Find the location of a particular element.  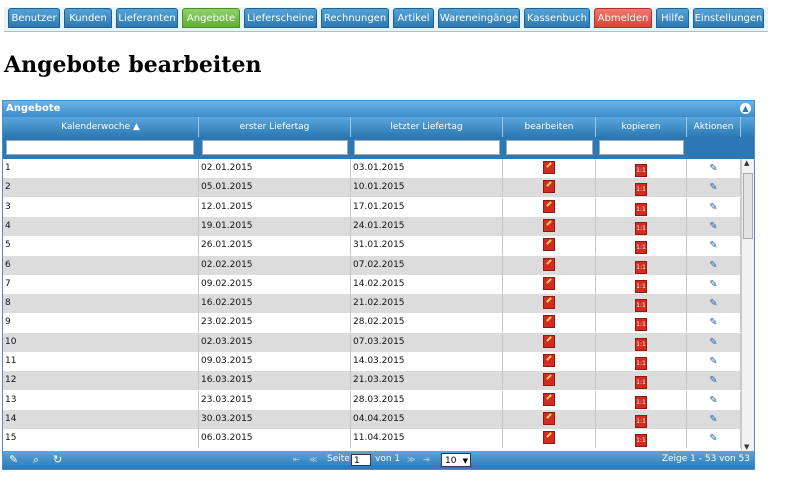

tab-rechnungen: Rechnungen is located at coordinates (355, 18).